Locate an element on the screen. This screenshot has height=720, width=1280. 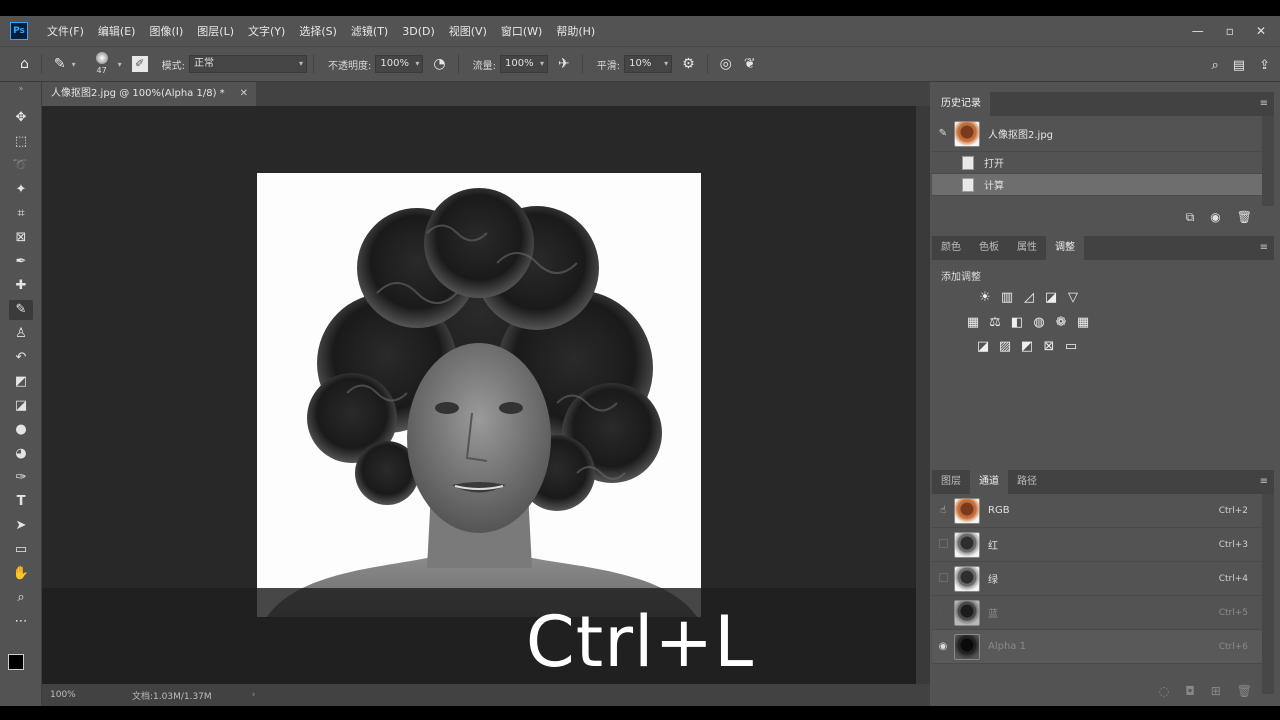
new-document-from-state-icon: ⧉ is located at coordinates (1190, 217).